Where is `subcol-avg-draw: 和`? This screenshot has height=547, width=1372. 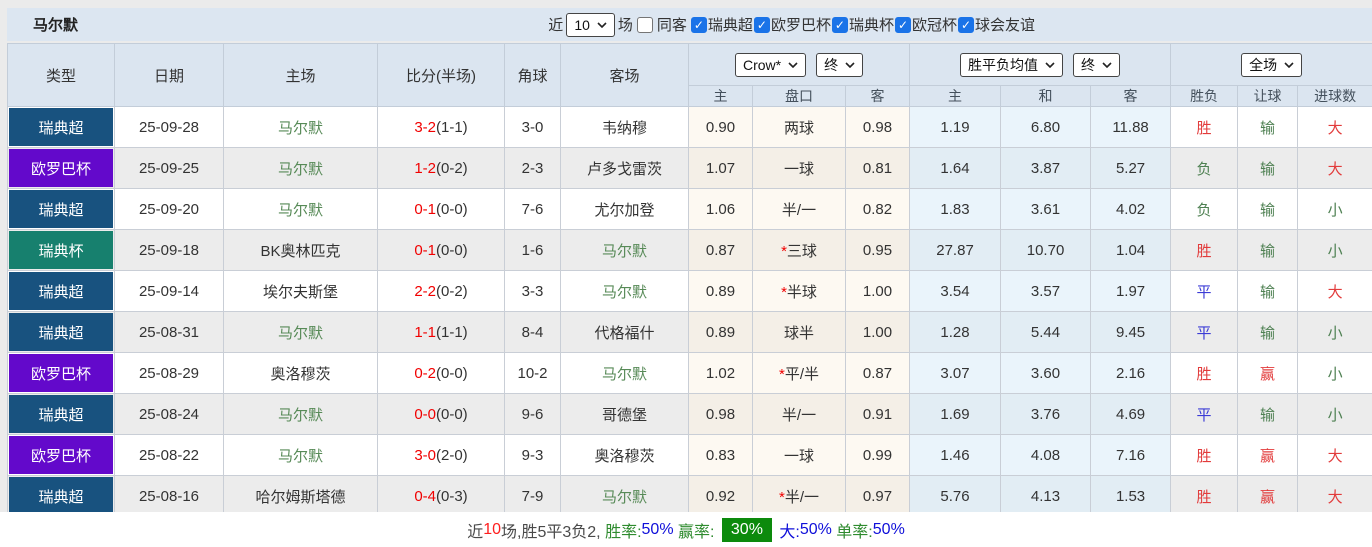
subcol-avg-draw: 和 is located at coordinates (1046, 96).